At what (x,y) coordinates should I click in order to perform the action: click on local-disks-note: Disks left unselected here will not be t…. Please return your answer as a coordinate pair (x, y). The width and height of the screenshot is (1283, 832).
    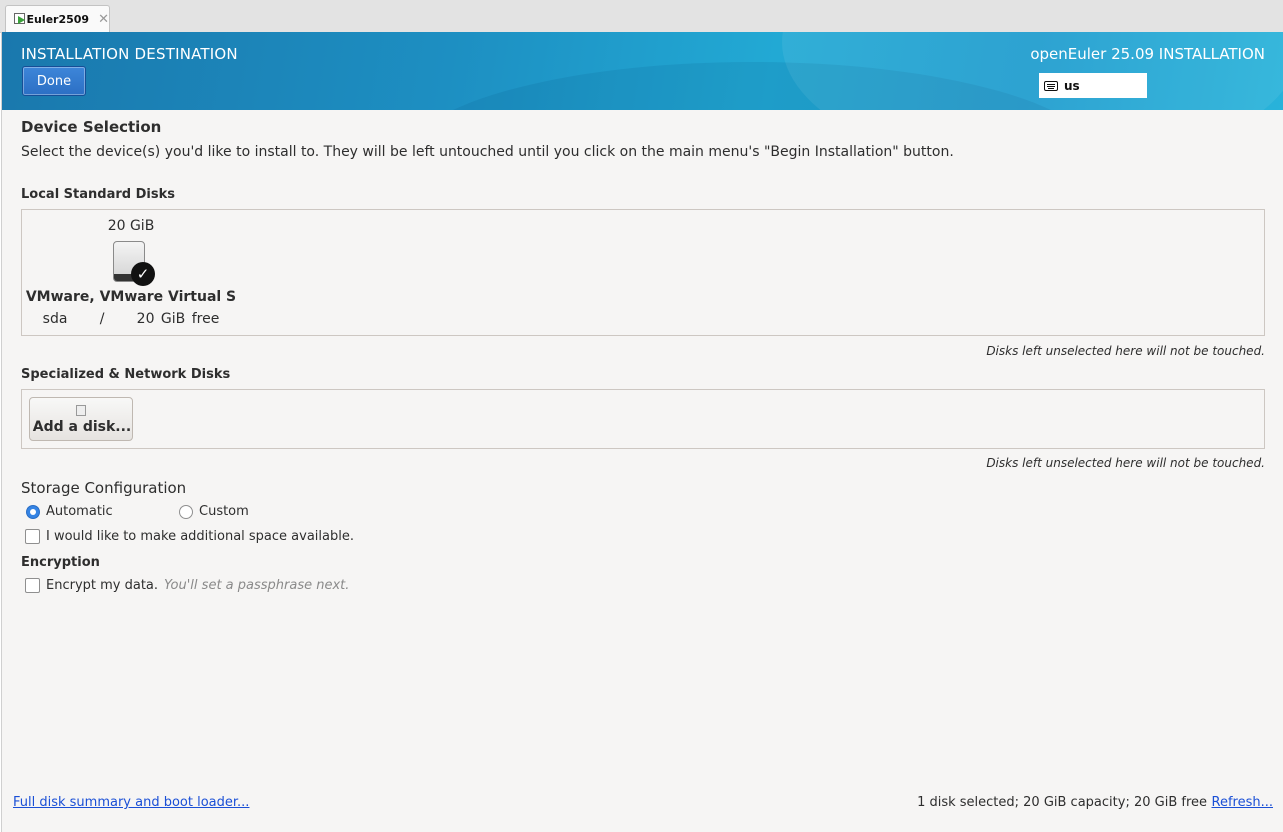
    Looking at the image, I should click on (1125, 351).